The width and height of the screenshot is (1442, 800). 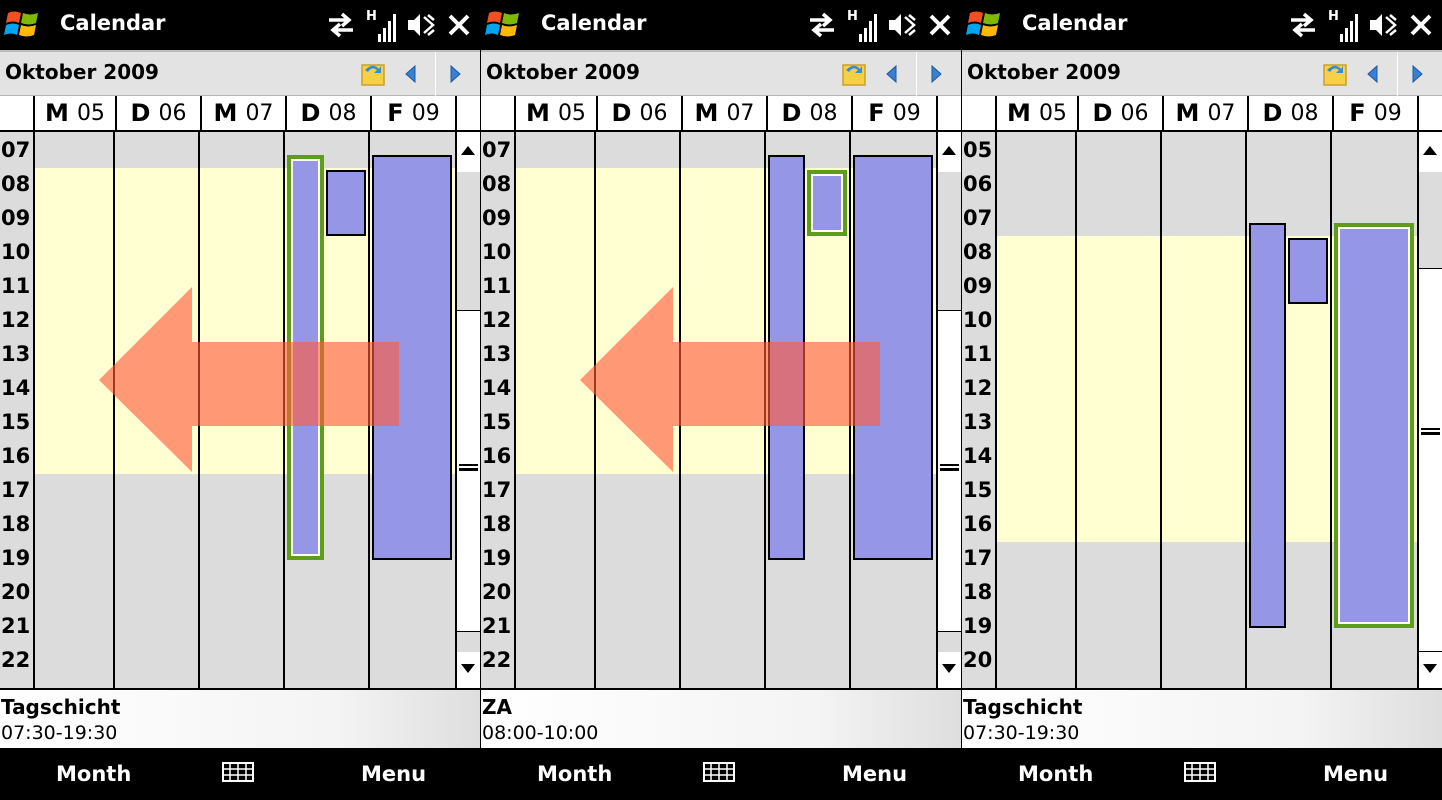 What do you see at coordinates (978, 558) in the screenshot?
I see `hour-label: 17` at bounding box center [978, 558].